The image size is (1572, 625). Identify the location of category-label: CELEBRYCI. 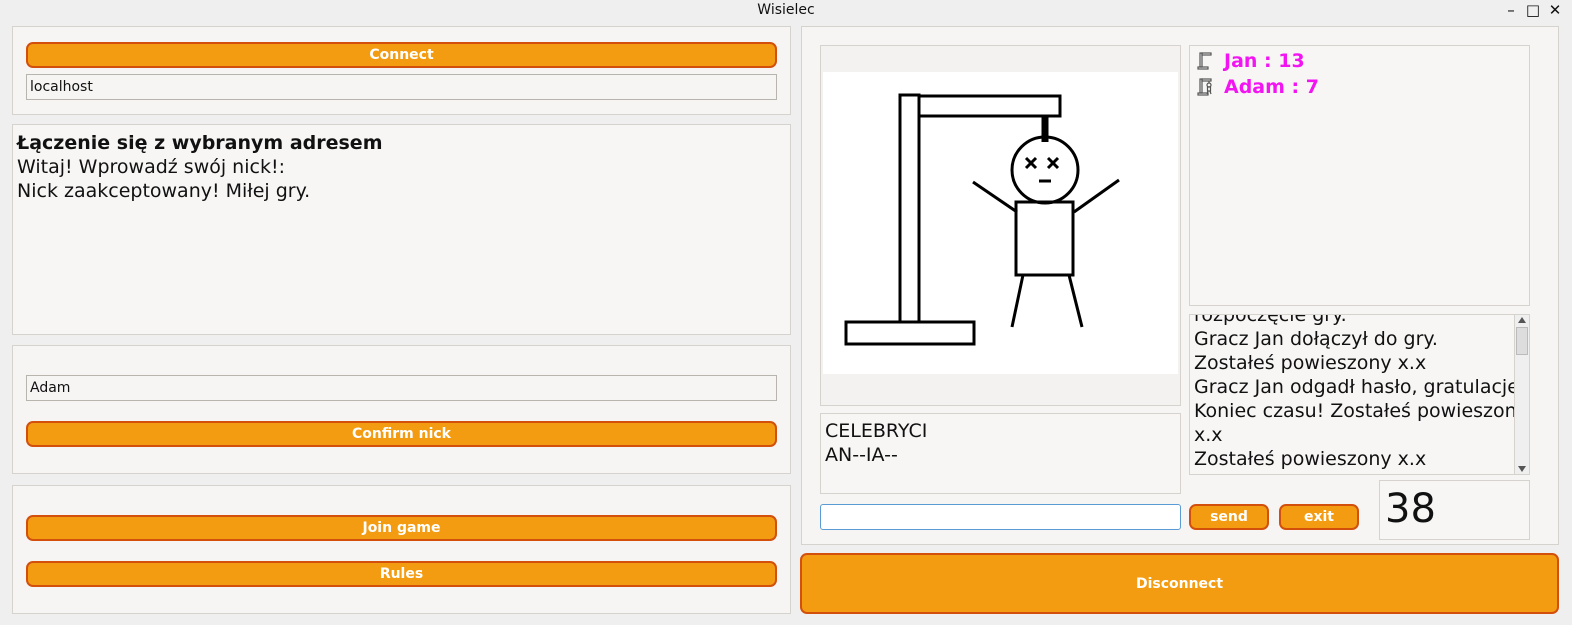
(876, 431).